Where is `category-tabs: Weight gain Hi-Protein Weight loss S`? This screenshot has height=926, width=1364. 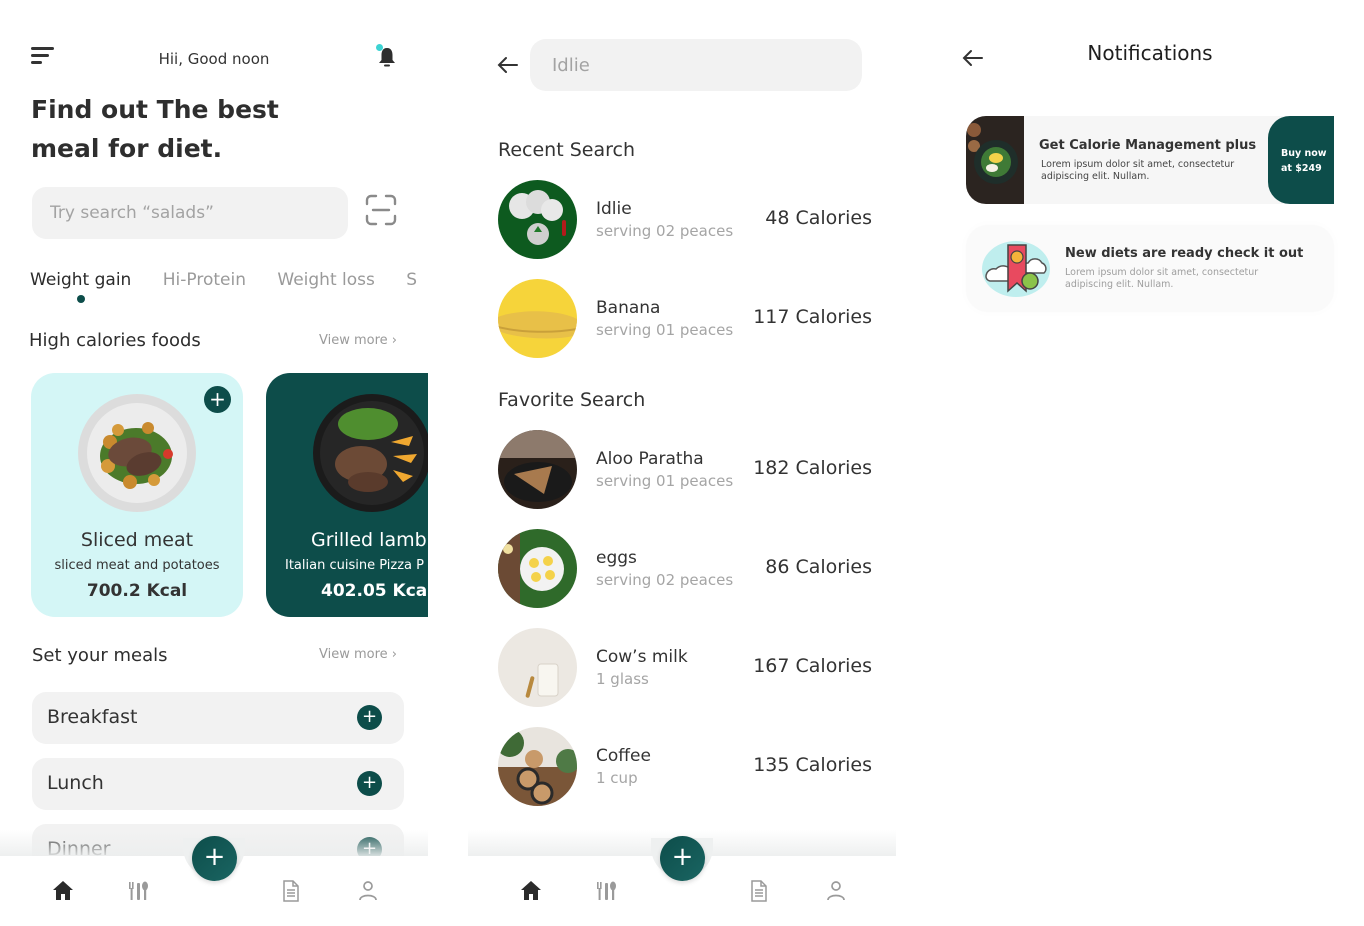
category-tabs: Weight gain Hi-Protein Weight loss S is located at coordinates (229, 286).